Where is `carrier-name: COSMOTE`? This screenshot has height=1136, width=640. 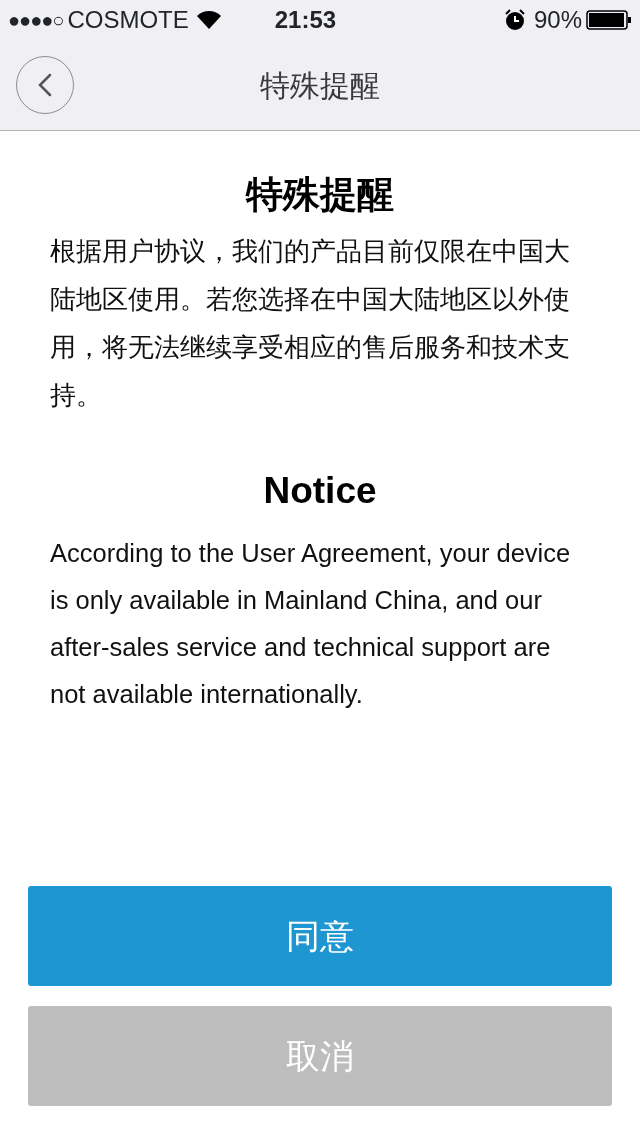
carrier-name: COSMOTE is located at coordinates (128, 20).